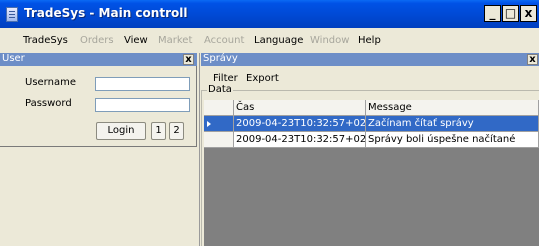 Image resolution: width=539 pixels, height=246 pixels. I want to click on column-header-message: Message, so click(452, 108).